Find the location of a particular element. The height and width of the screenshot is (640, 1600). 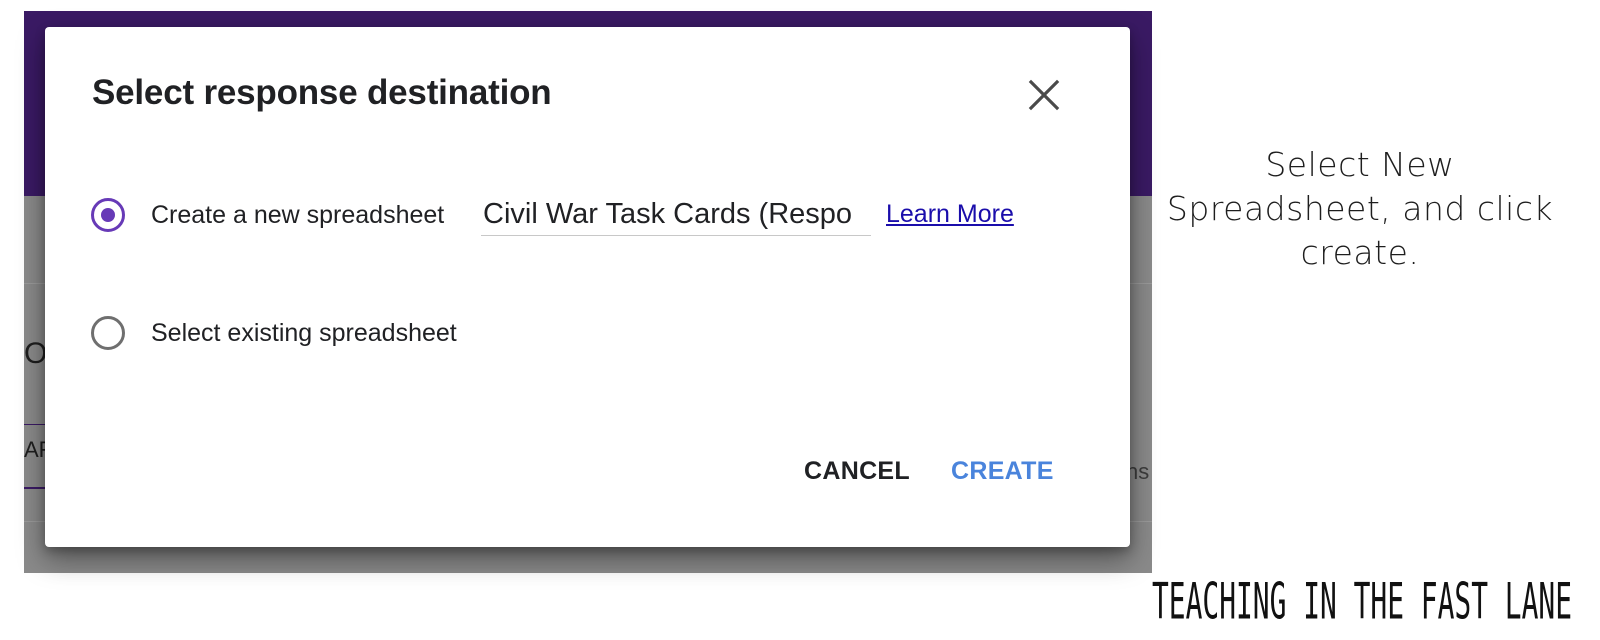

learn-more-link: Learn More is located at coordinates (950, 214).